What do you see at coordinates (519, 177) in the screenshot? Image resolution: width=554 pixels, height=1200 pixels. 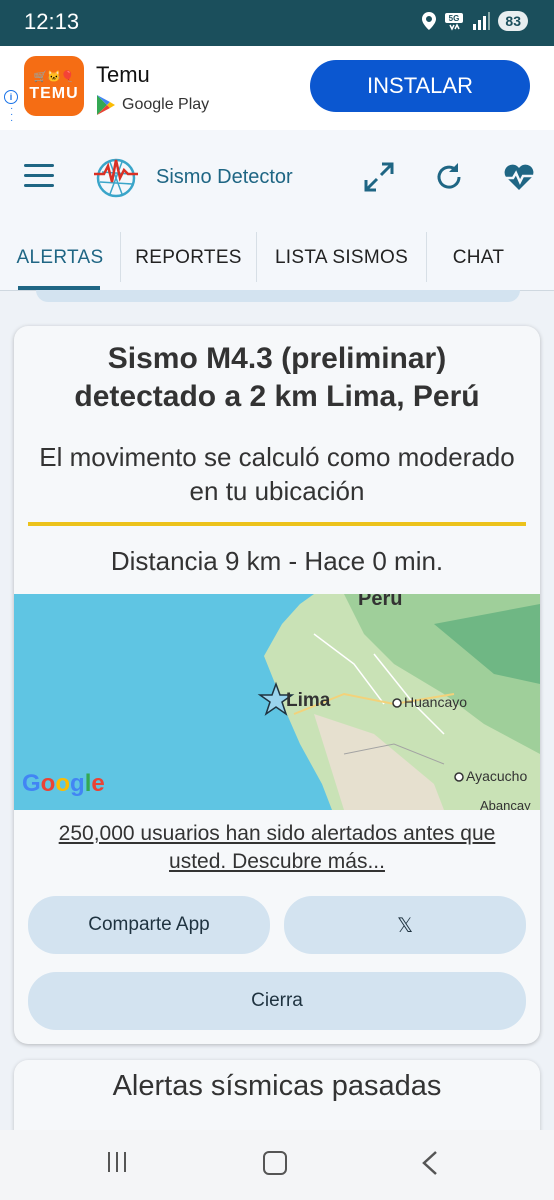 I see `heart-pulse-icon` at bounding box center [519, 177].